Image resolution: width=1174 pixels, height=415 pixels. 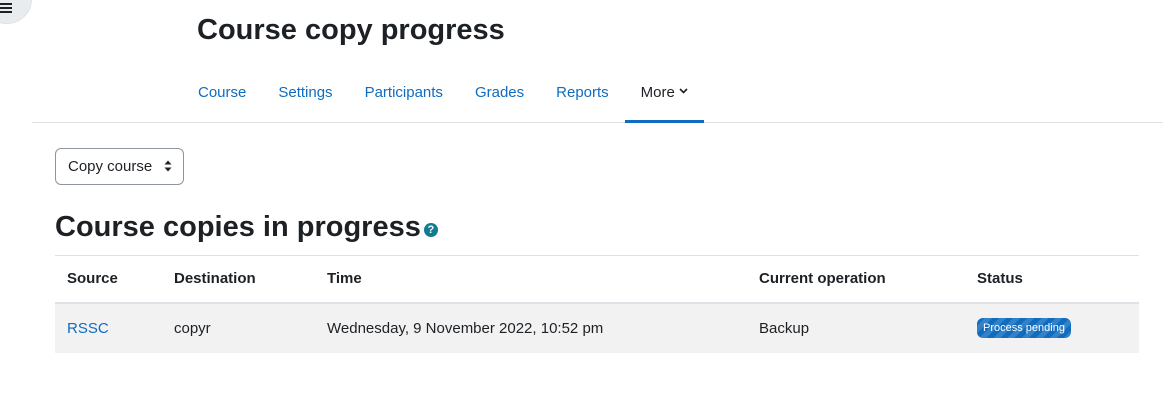 I want to click on nav-item-settings: Settings, so click(x=305, y=92).